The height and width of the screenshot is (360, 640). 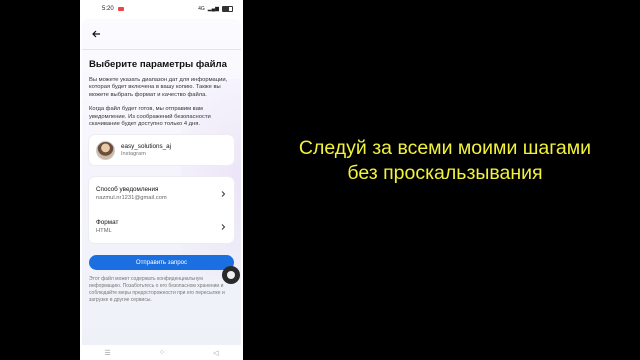 I want to click on page-title: Выберите параметры файла, so click(x=158, y=64).